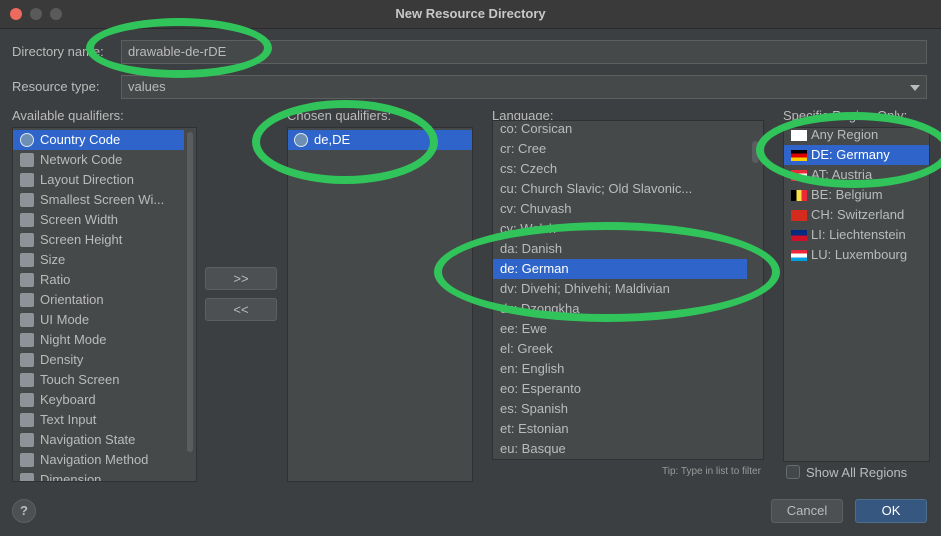 Image resolution: width=941 pixels, height=536 pixels. Describe the element at coordinates (98, 240) in the screenshot. I see `list-item: Screen Height` at that location.